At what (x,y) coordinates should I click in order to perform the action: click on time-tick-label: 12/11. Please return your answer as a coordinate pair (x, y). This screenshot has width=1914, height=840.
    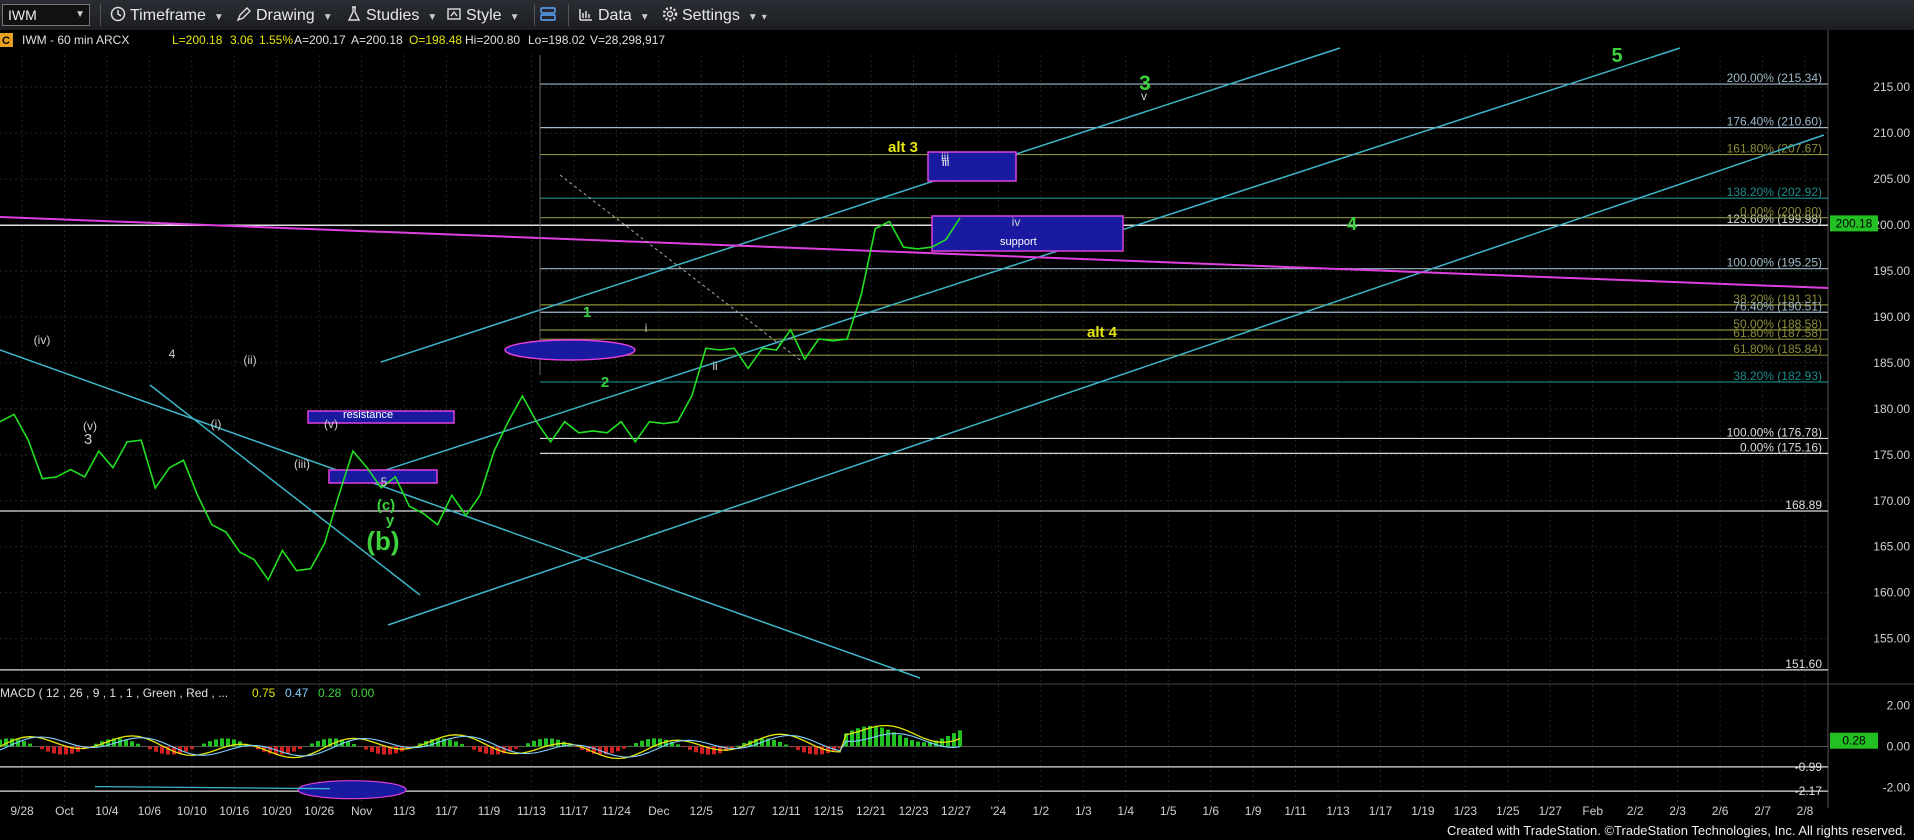
    Looking at the image, I should click on (786, 811).